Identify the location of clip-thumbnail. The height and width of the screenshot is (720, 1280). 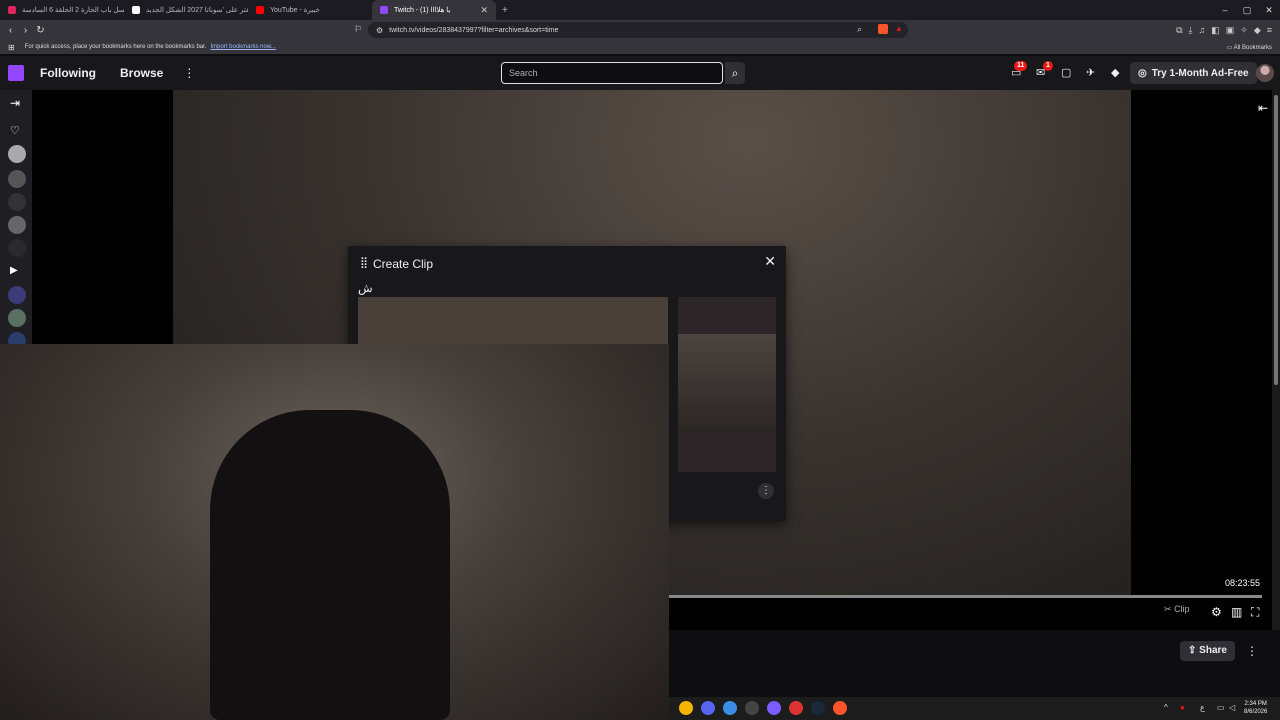
(727, 383).